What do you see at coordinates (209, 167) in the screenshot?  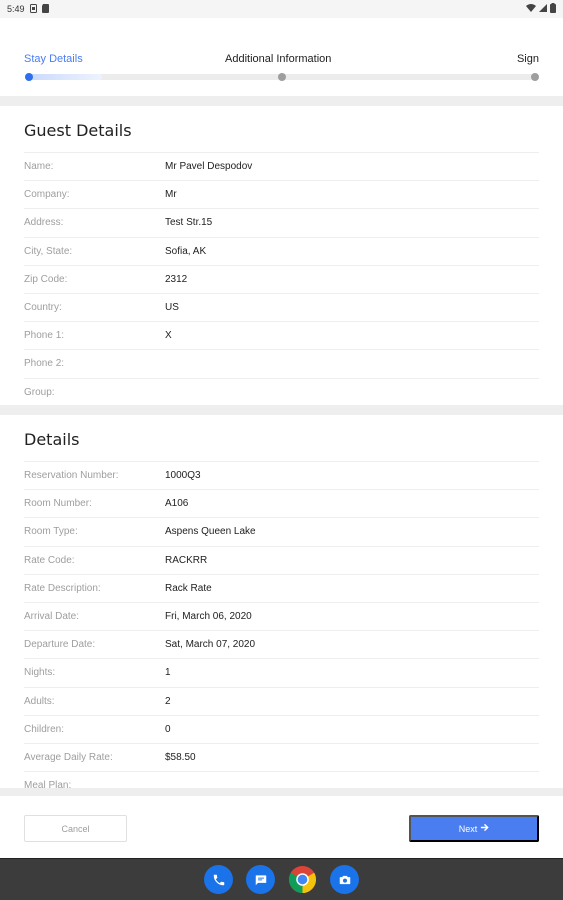 I see `detail-value: Mr Pavel Despodov` at bounding box center [209, 167].